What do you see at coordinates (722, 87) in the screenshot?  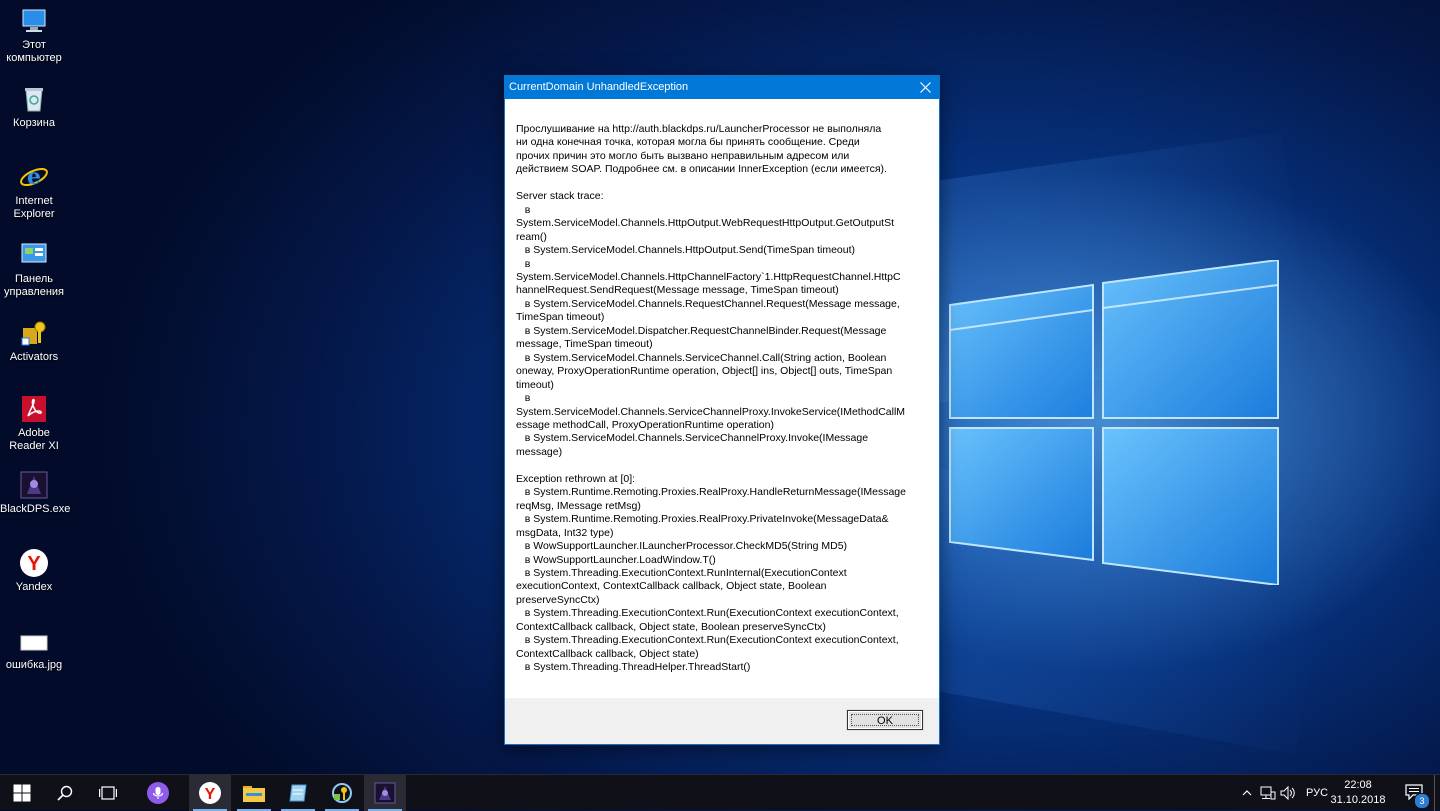 I see `dialog-titlebar: CurrentDomain UnhandledException` at bounding box center [722, 87].